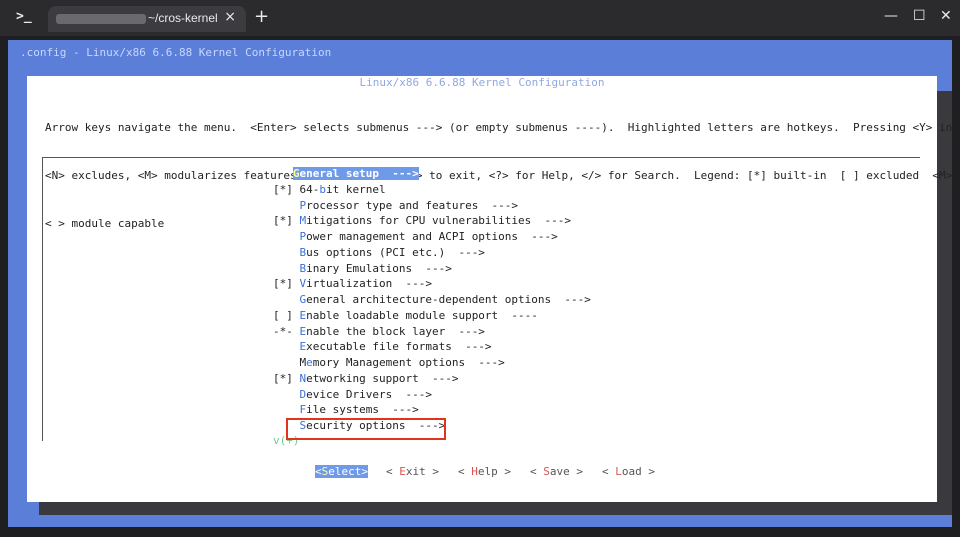  What do you see at coordinates (392, 331) in the screenshot?
I see `menu-item-label: Enable the block layer --->` at bounding box center [392, 331].